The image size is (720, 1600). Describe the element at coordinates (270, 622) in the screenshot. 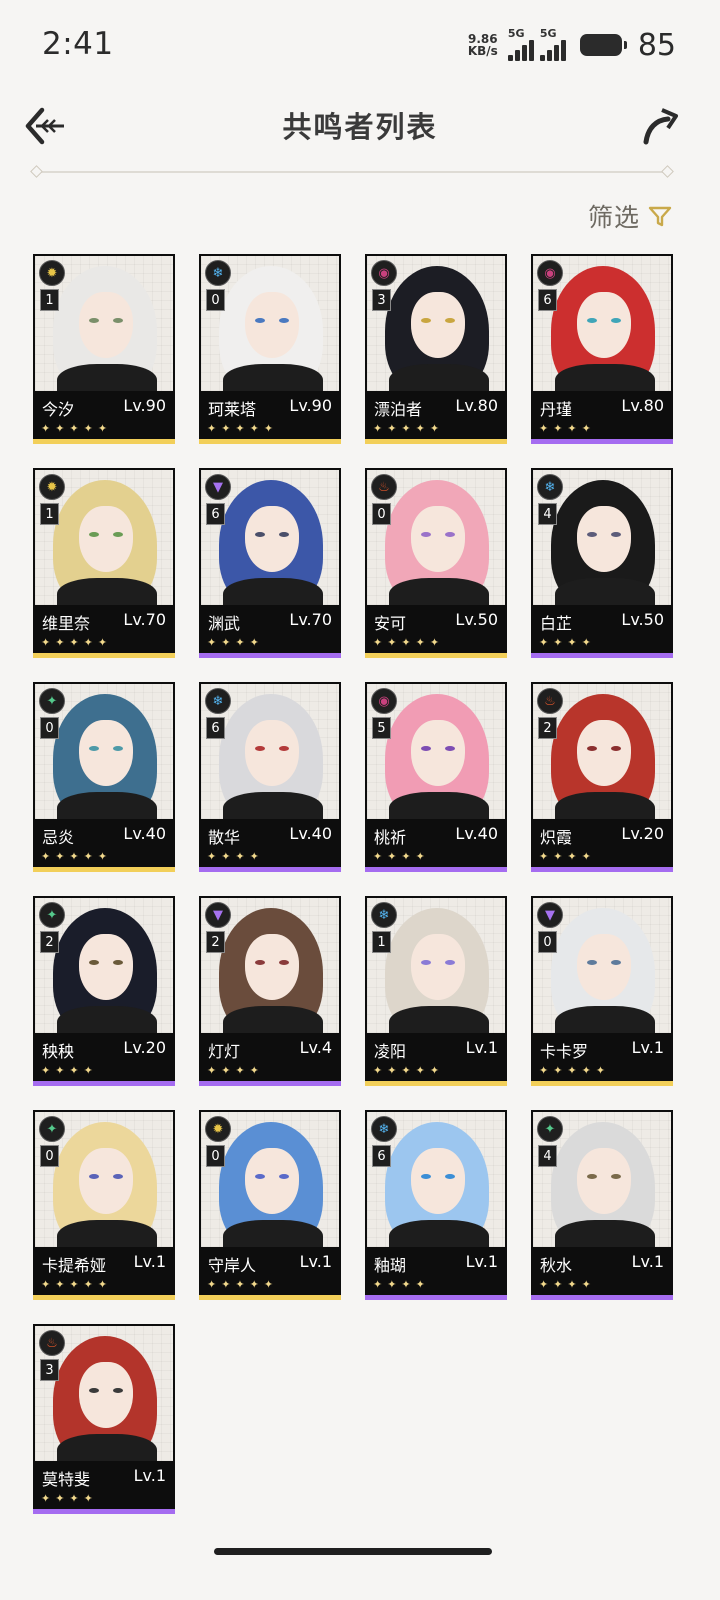

I see `name-row: 渊武 Lv.70` at that location.